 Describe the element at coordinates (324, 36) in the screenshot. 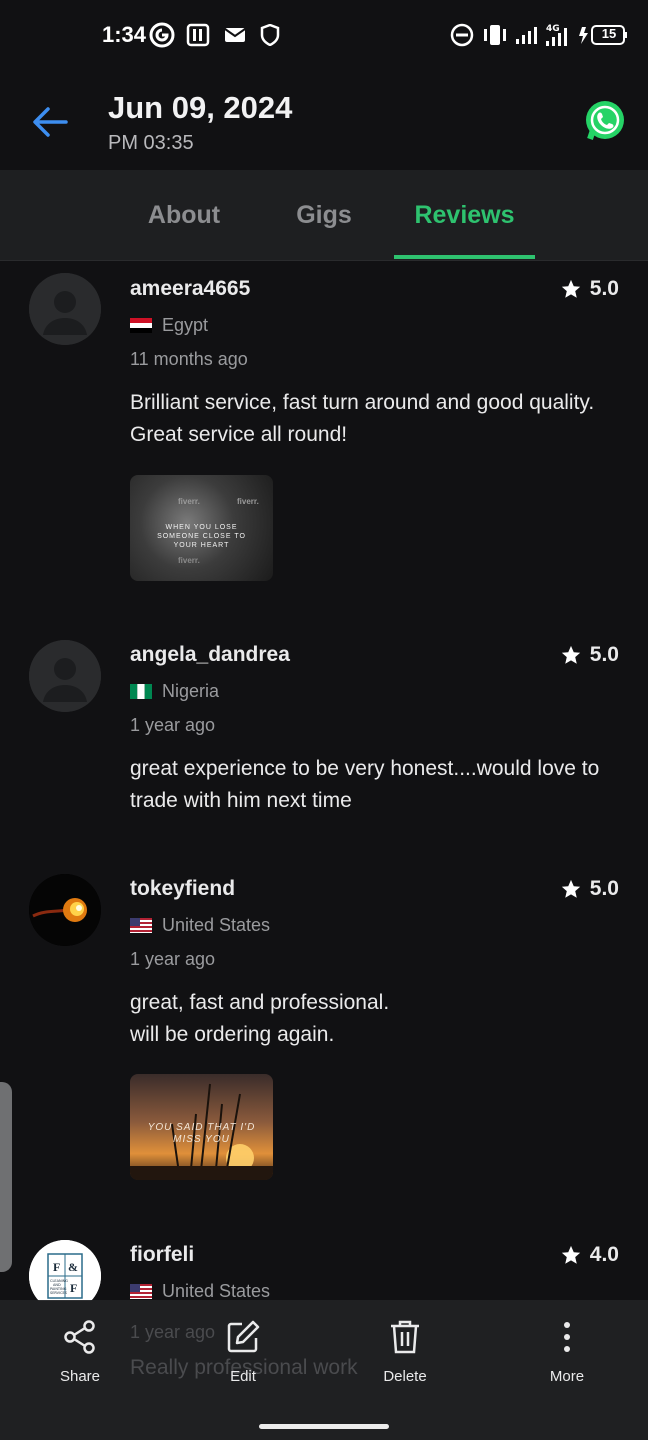

I see `status-bar: 1:34 4G 15` at that location.